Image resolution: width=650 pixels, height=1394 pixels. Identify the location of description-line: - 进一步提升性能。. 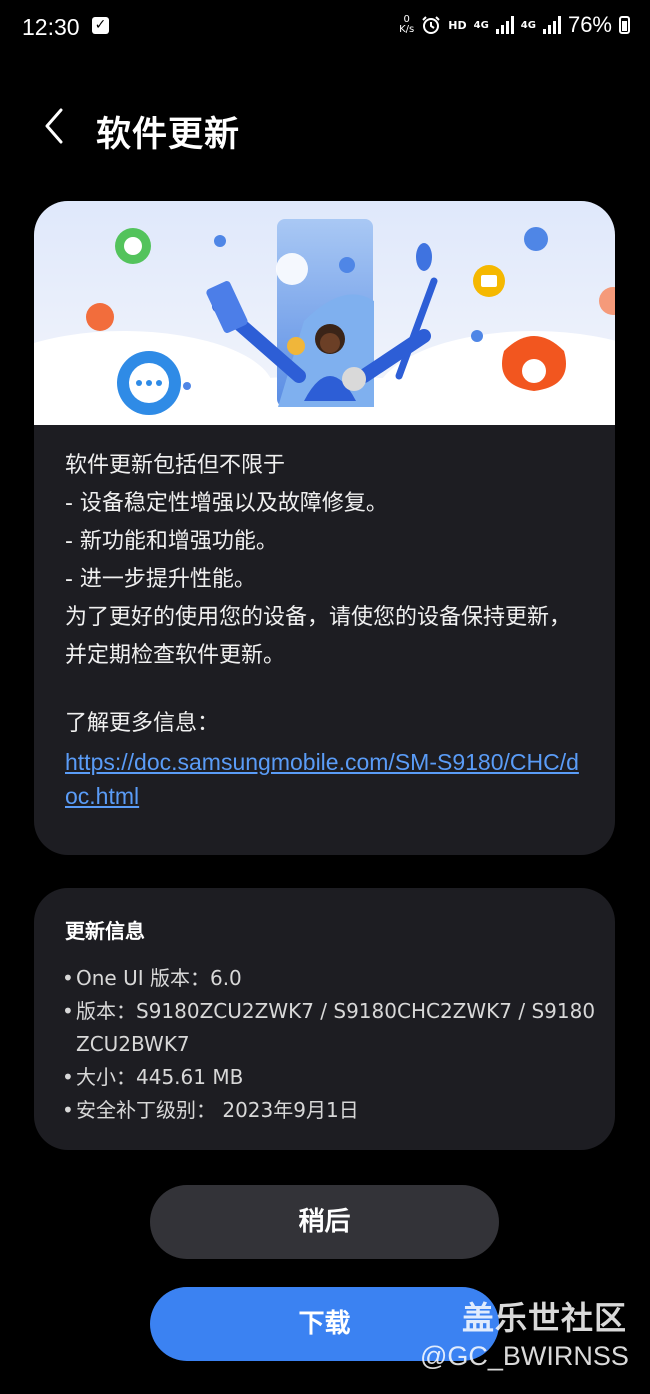
(160, 579).